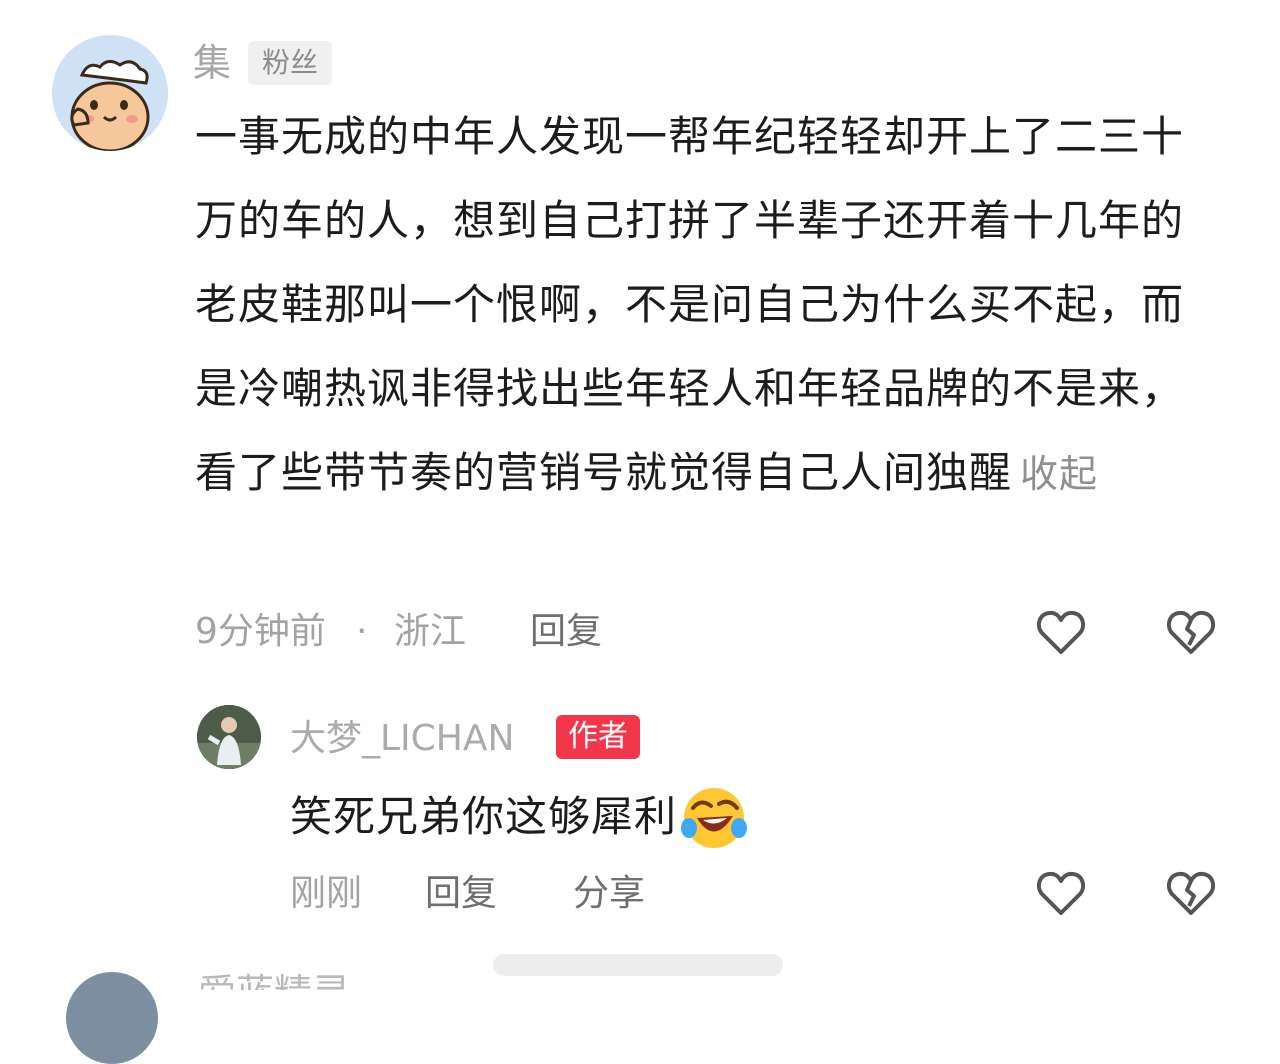 The image size is (1280, 1064). Describe the element at coordinates (326, 893) in the screenshot. I see `reply-time: 刚刚` at that location.